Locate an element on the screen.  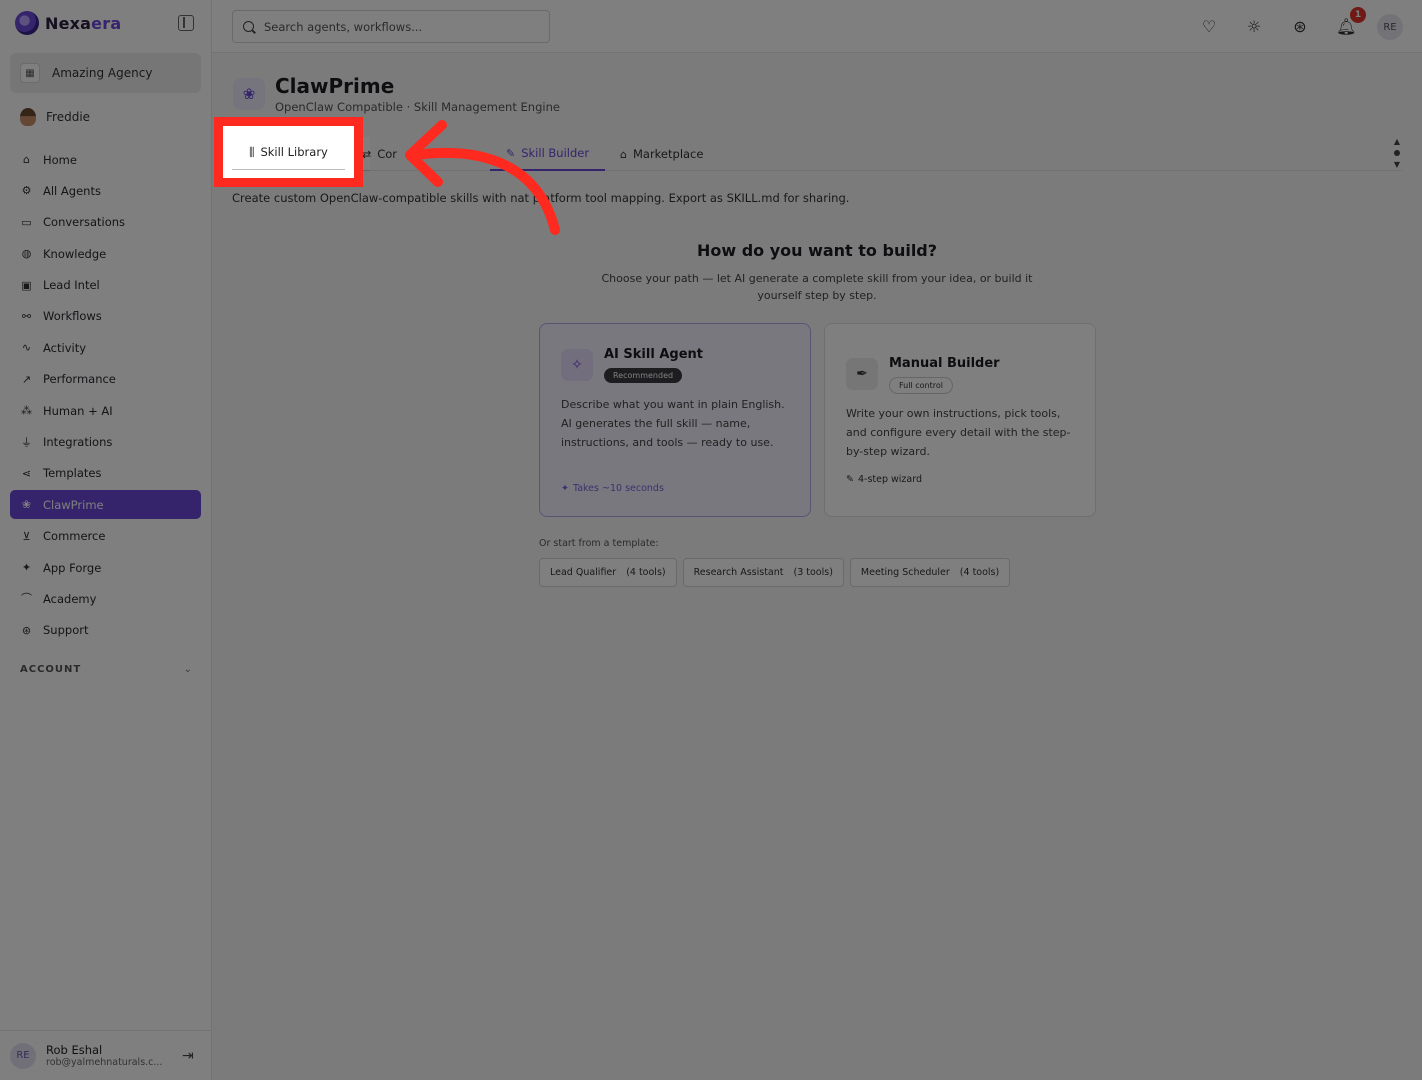
tab-marketplace: ⌂ Marketplace is located at coordinates (661, 154).